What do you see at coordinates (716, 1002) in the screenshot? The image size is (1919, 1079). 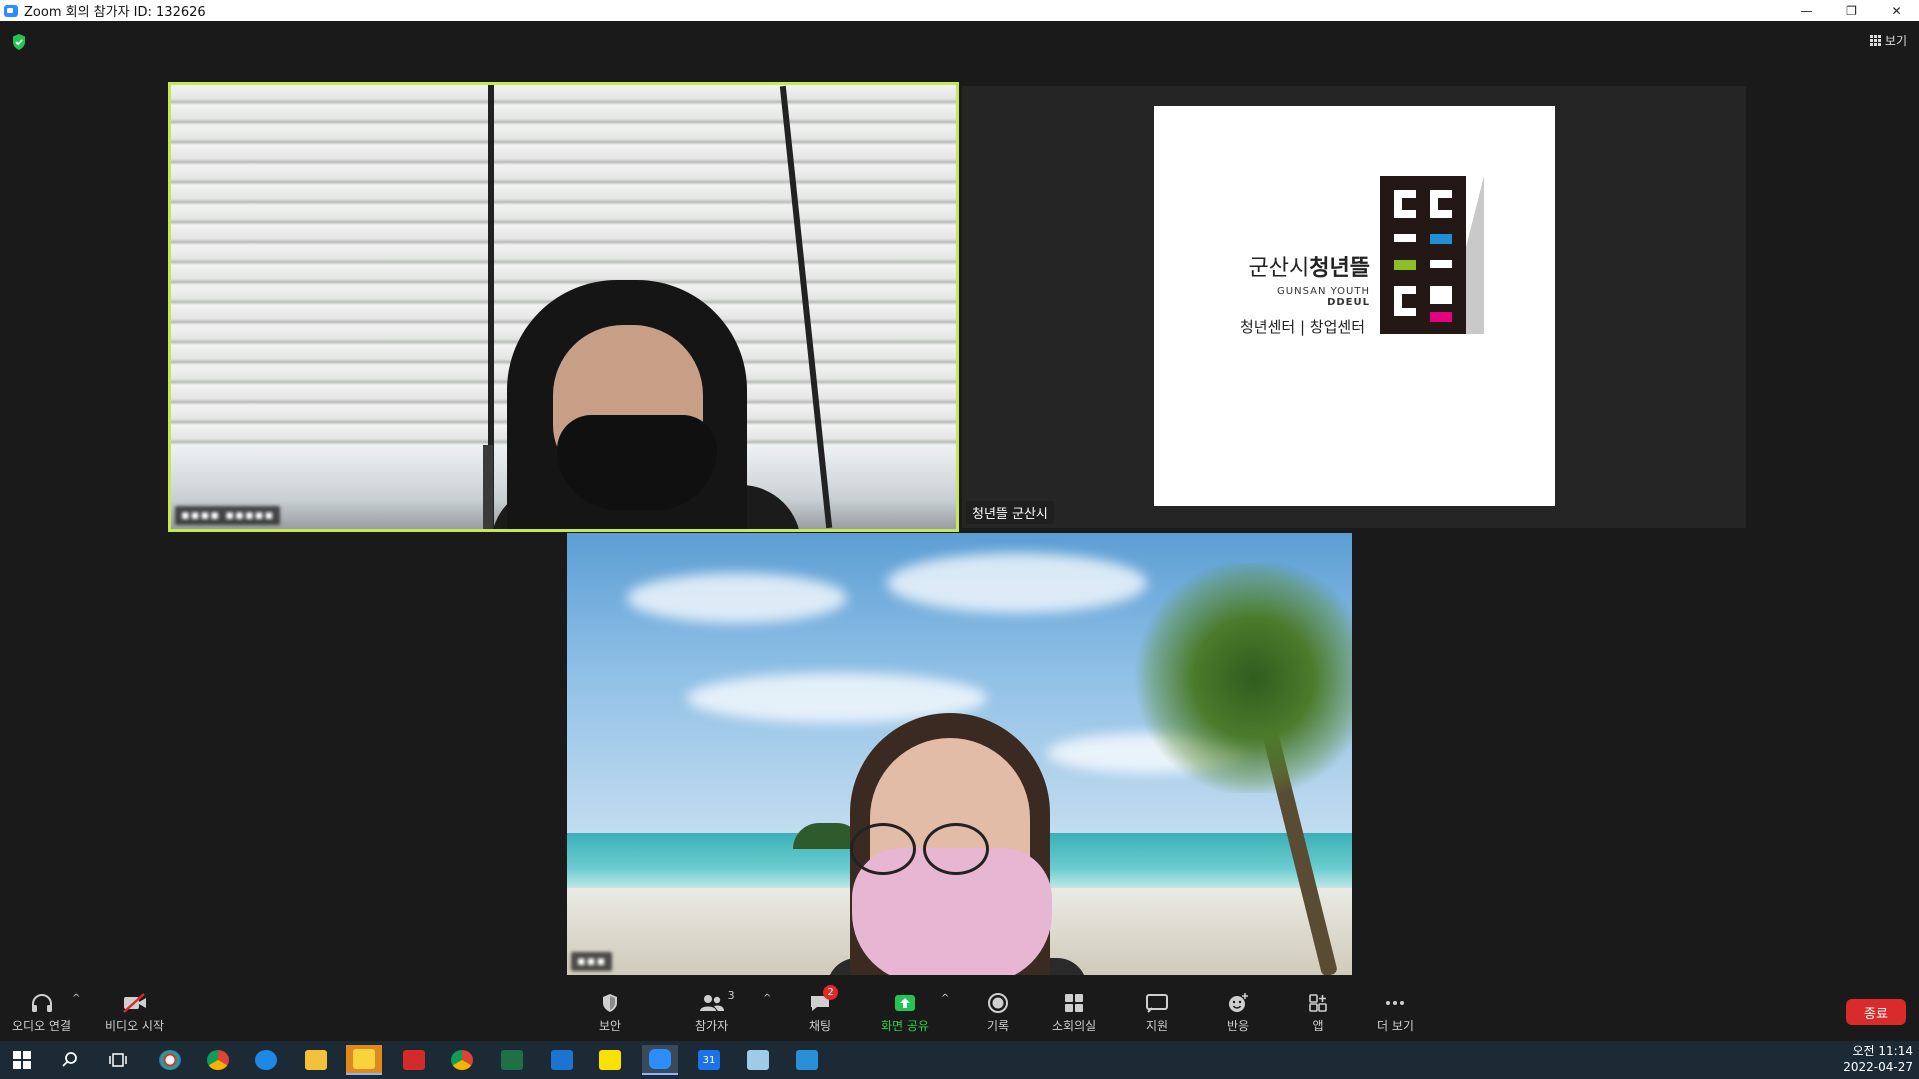 I see `participants-icon: 3` at bounding box center [716, 1002].